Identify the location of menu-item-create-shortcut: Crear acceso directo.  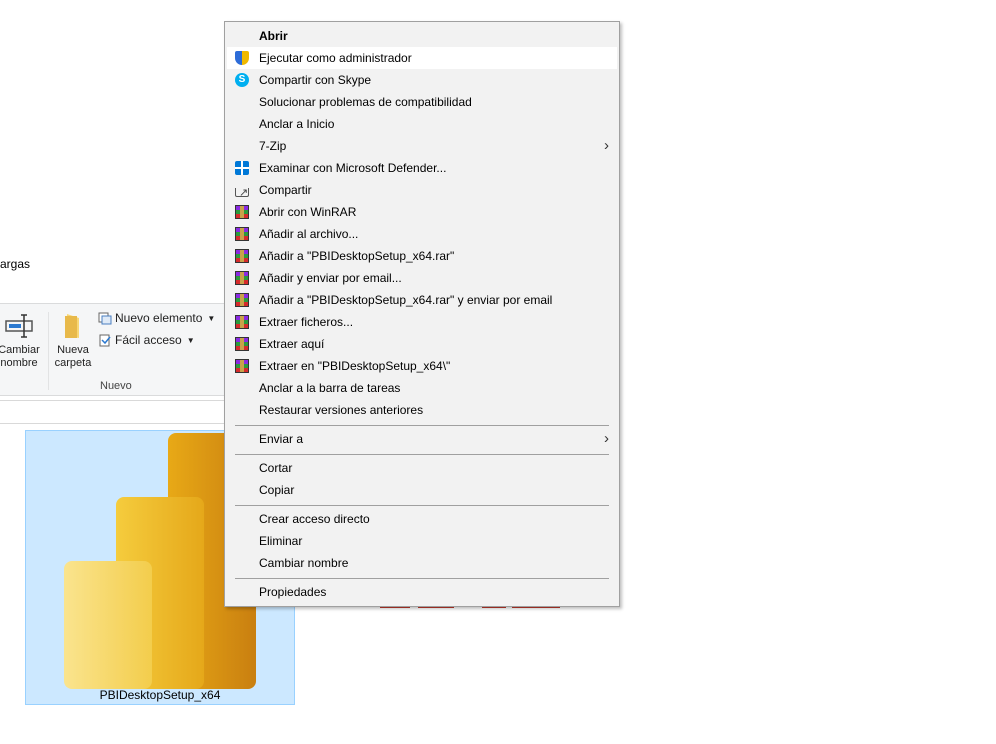
(422, 519).